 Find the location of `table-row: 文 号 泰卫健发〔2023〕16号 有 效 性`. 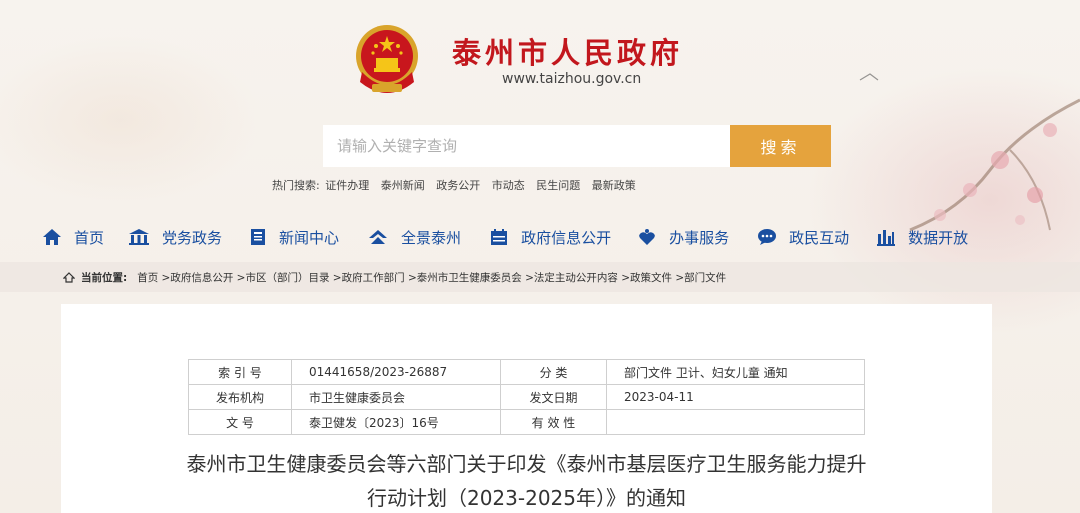

table-row: 文 号 泰卫健发〔2023〕16号 有 效 性 is located at coordinates (526, 422).